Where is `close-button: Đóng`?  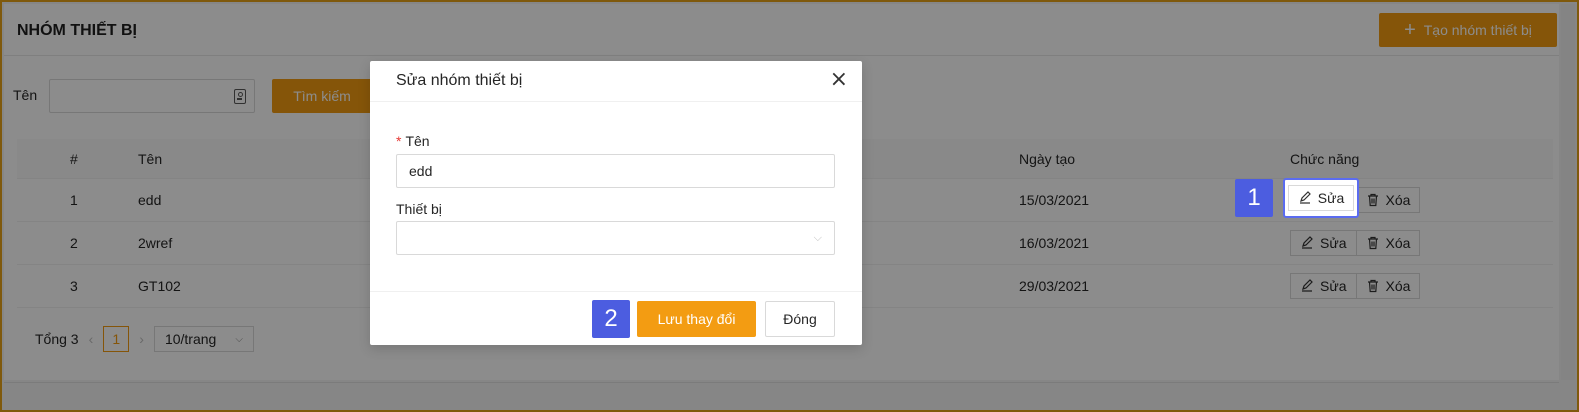
close-button: Đóng is located at coordinates (800, 319).